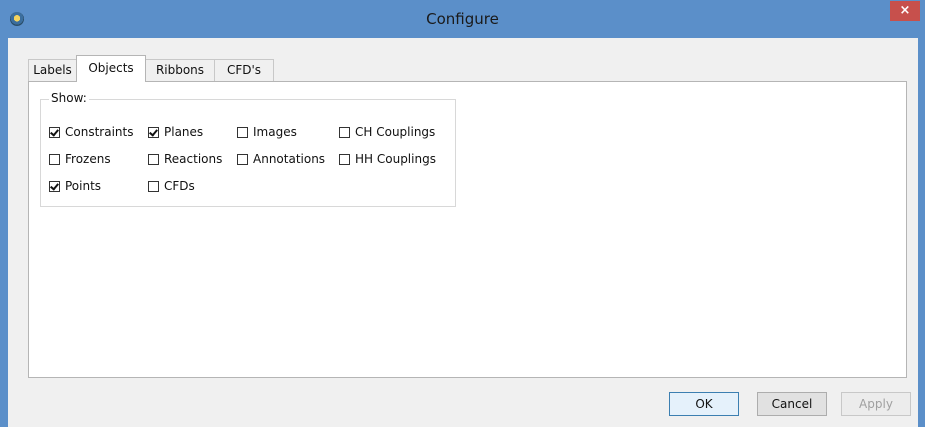 This screenshot has height=427, width=925. What do you see at coordinates (704, 404) in the screenshot?
I see `ok-button: OK` at bounding box center [704, 404].